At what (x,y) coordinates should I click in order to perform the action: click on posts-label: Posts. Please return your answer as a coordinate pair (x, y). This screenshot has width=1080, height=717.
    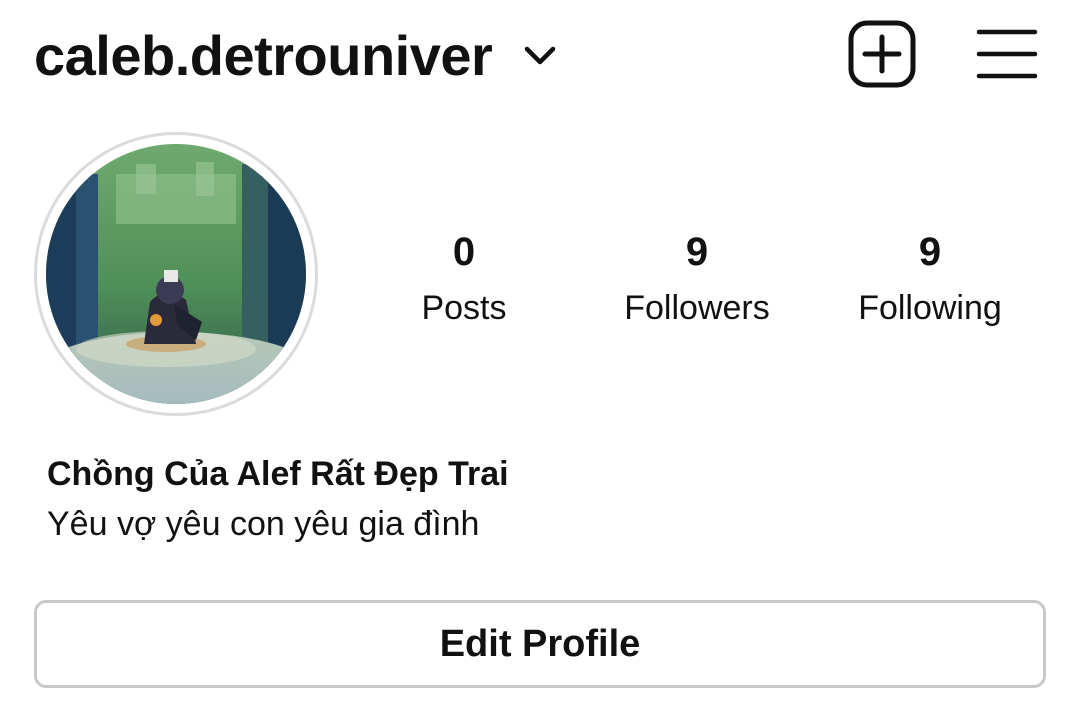
    Looking at the image, I should click on (464, 308).